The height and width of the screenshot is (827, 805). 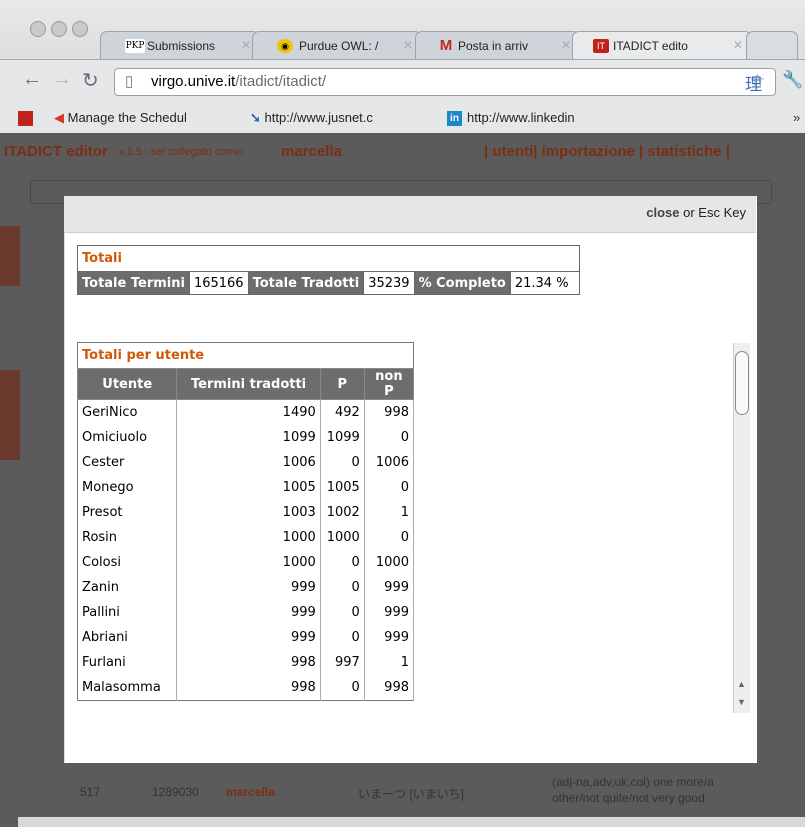 What do you see at coordinates (342, 662) in the screenshot?
I see `cell-p: 997` at bounding box center [342, 662].